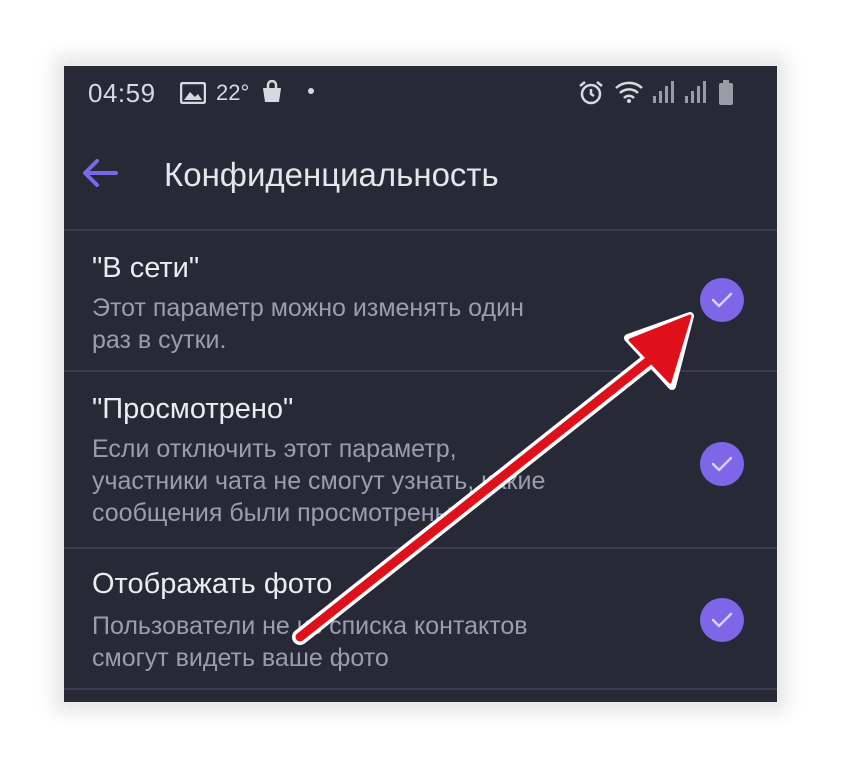 This screenshot has height=766, width=842. I want to click on setting-title: Отображать фото, so click(212, 584).